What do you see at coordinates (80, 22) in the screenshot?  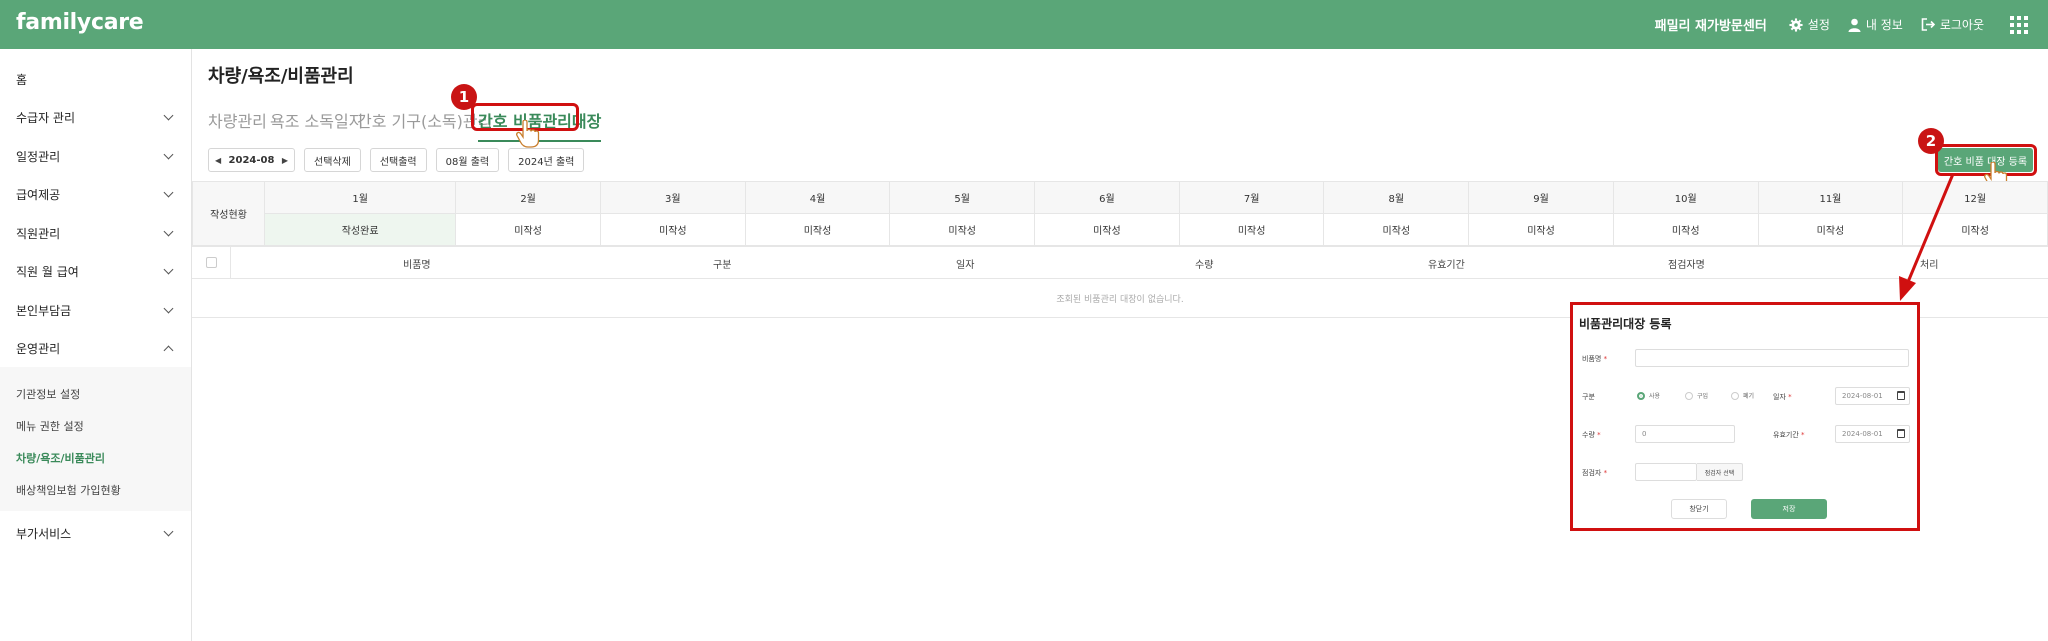 I see `app-logo: familycare` at bounding box center [80, 22].